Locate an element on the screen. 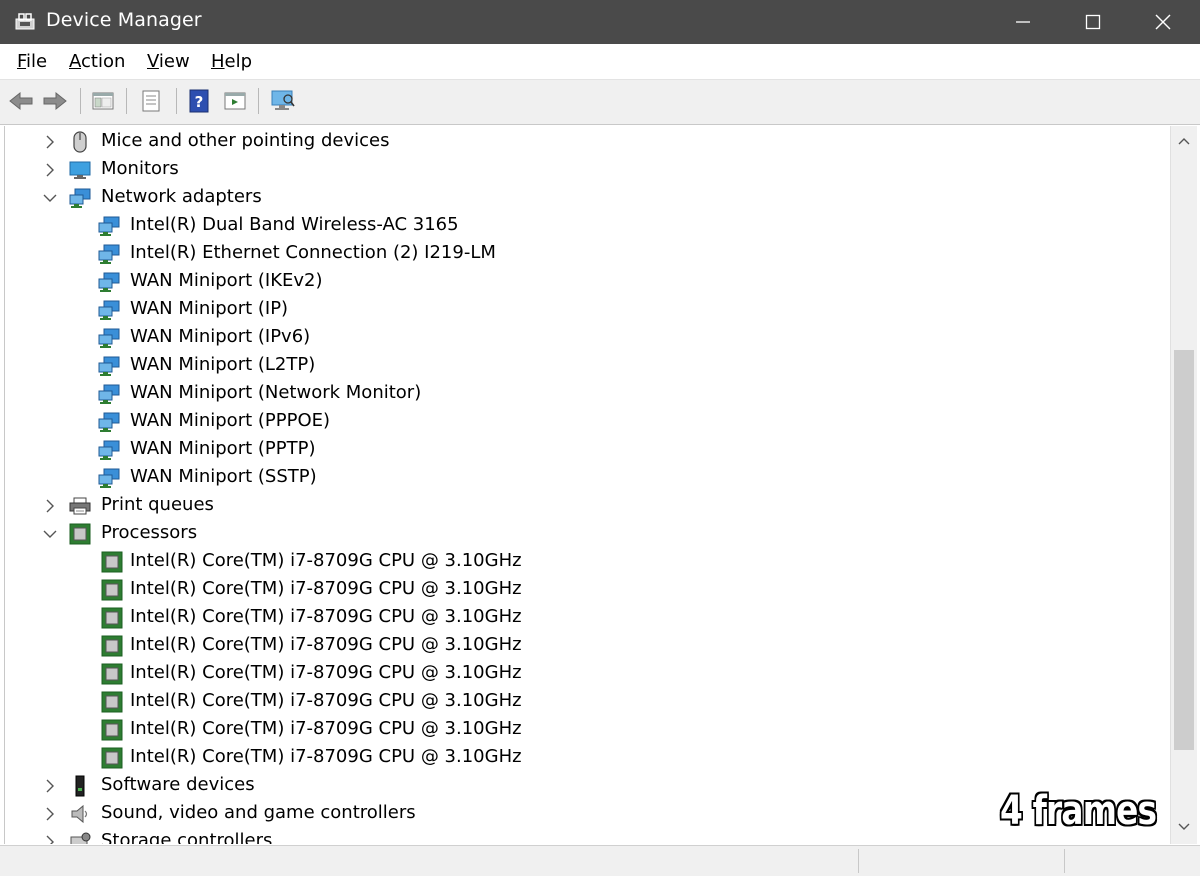  tree-node-software-devices: Software devices is located at coordinates (585, 786).